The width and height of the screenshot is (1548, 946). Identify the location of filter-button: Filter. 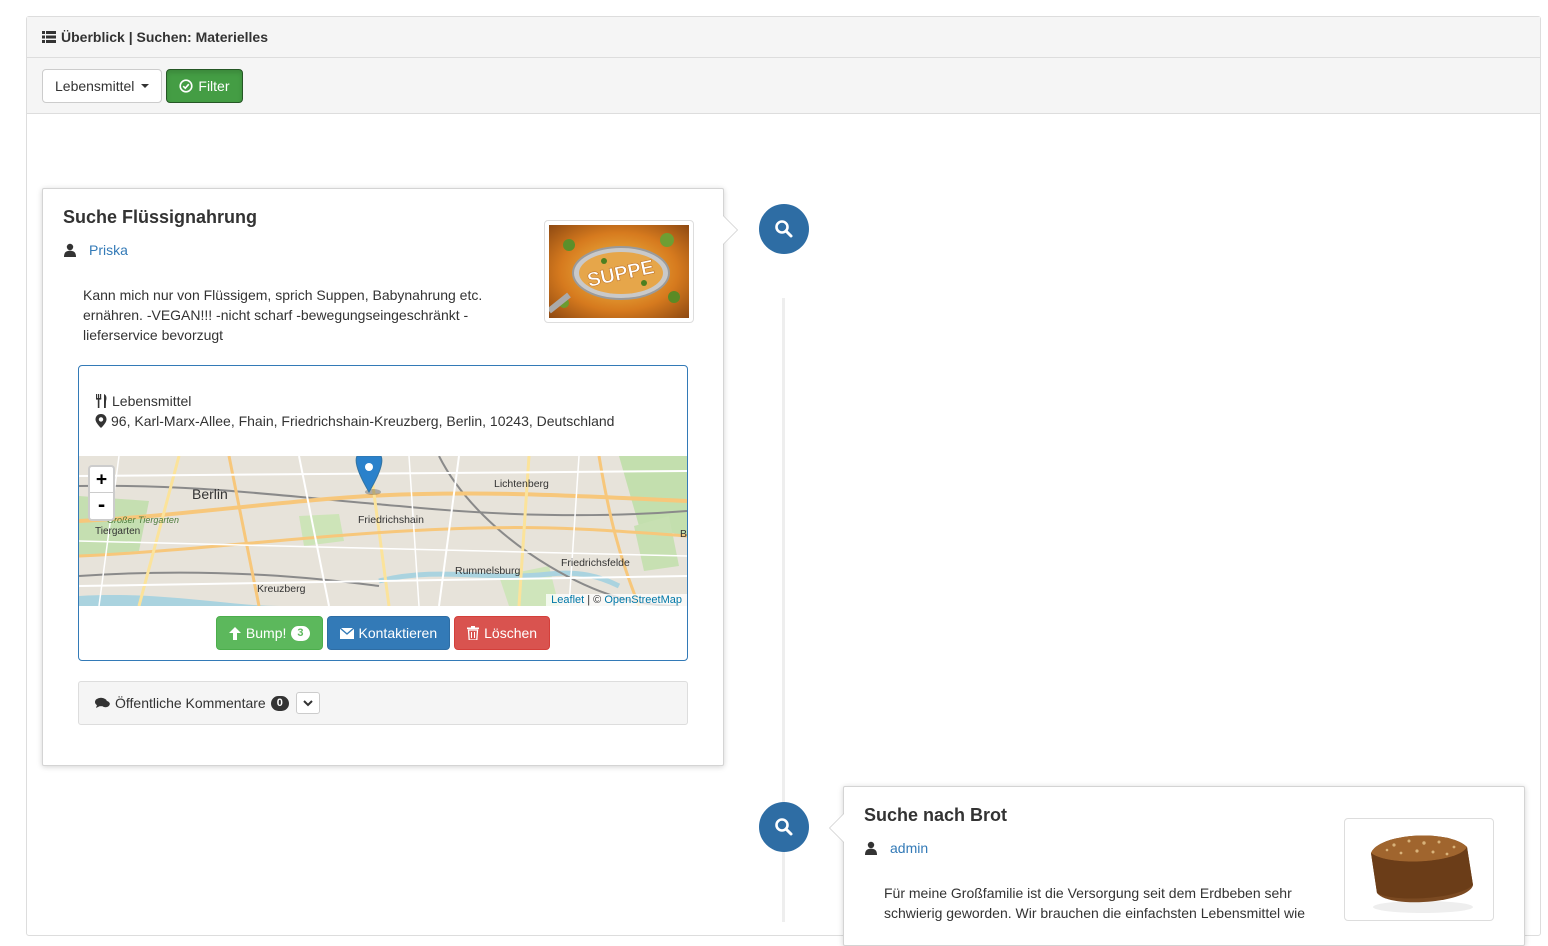
(204, 85).